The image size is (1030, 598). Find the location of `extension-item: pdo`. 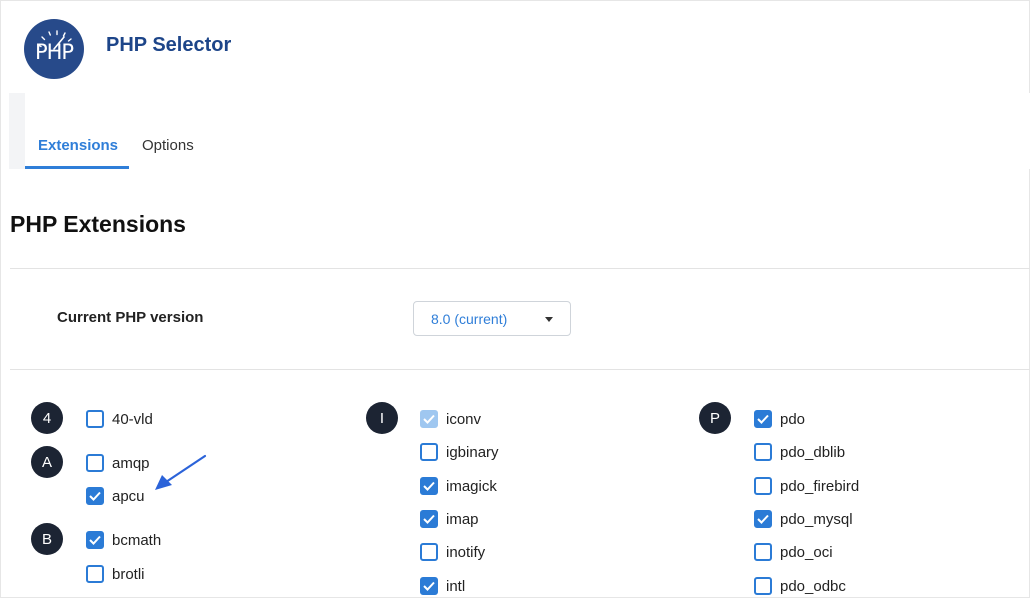

extension-item: pdo is located at coordinates (779, 419).